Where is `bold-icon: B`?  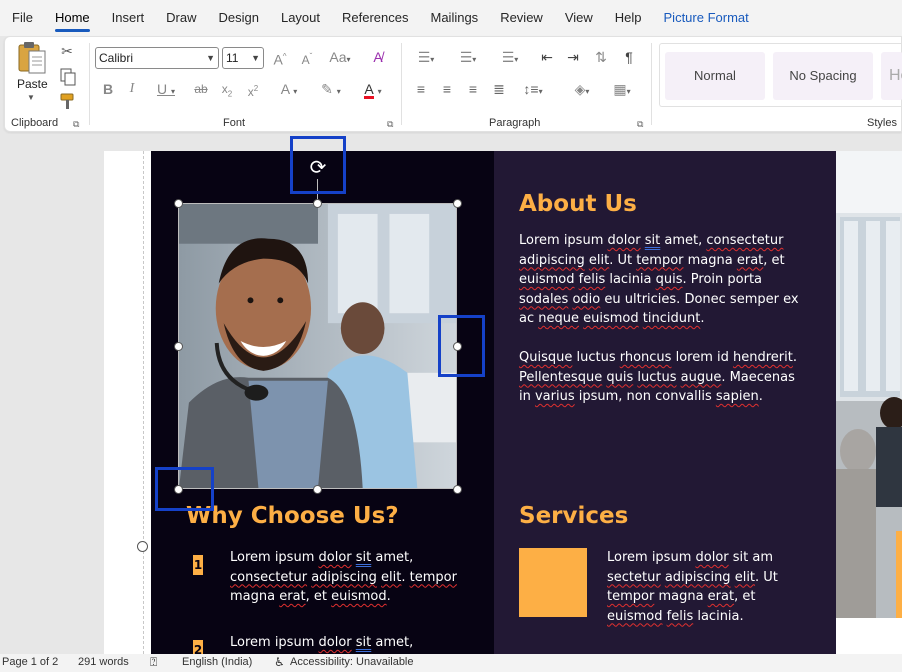
bold-icon: B is located at coordinates (108, 89).